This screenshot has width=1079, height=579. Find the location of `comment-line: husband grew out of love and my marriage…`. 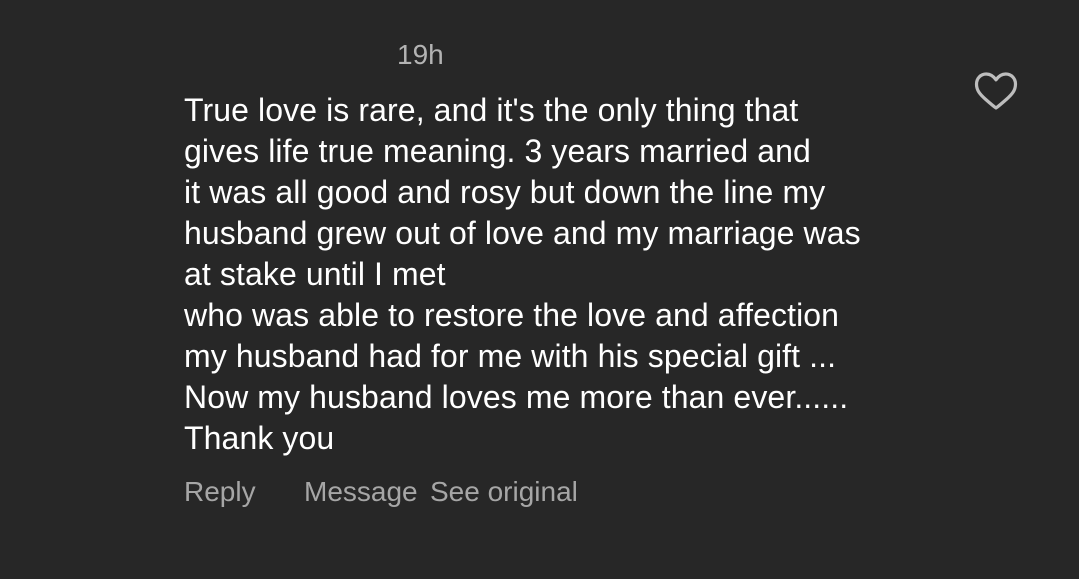

comment-line: husband grew out of love and my marriage… is located at coordinates (522, 233).